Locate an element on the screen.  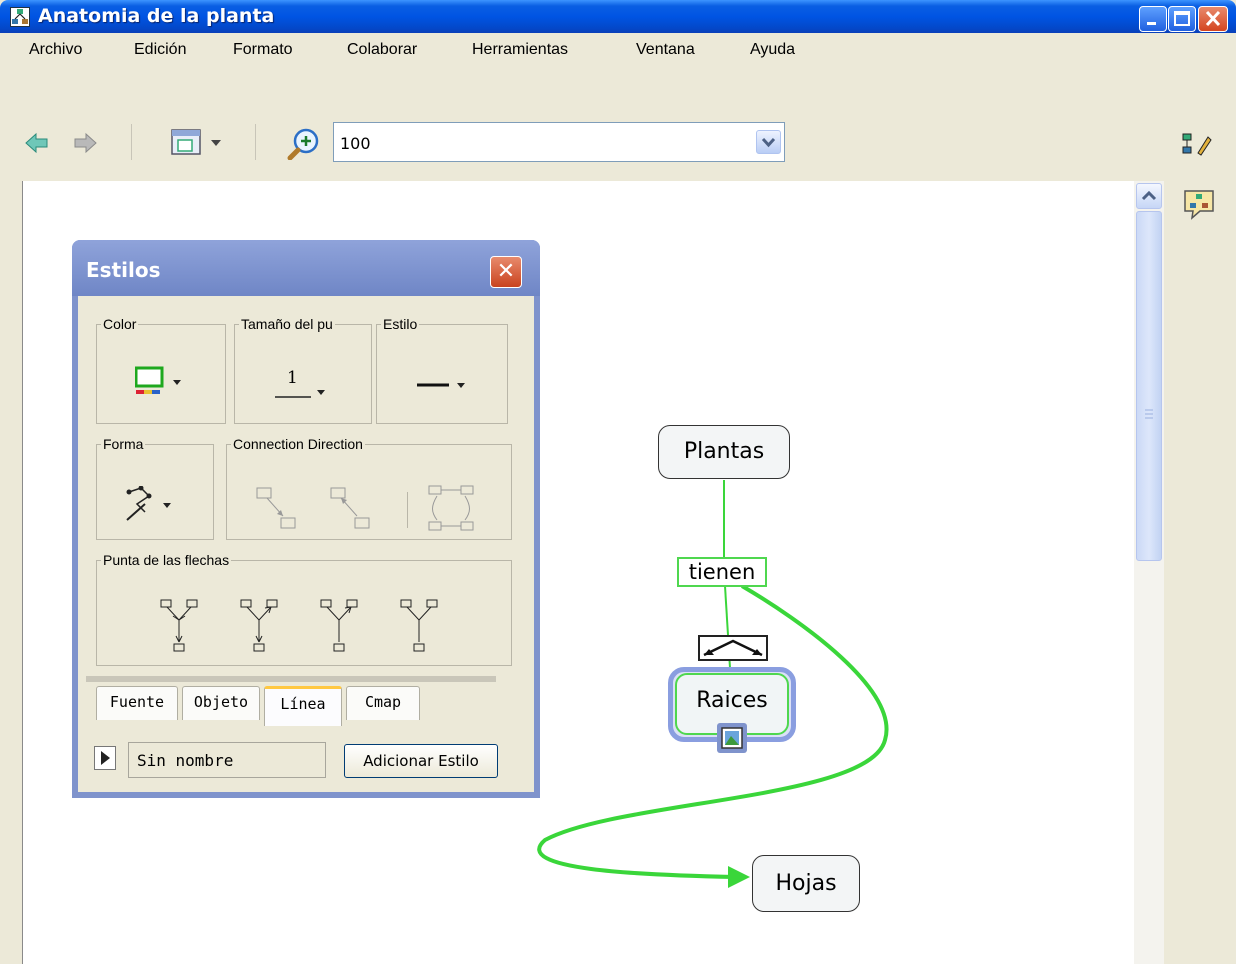
scroll-up-button is located at coordinates (1149, 196).